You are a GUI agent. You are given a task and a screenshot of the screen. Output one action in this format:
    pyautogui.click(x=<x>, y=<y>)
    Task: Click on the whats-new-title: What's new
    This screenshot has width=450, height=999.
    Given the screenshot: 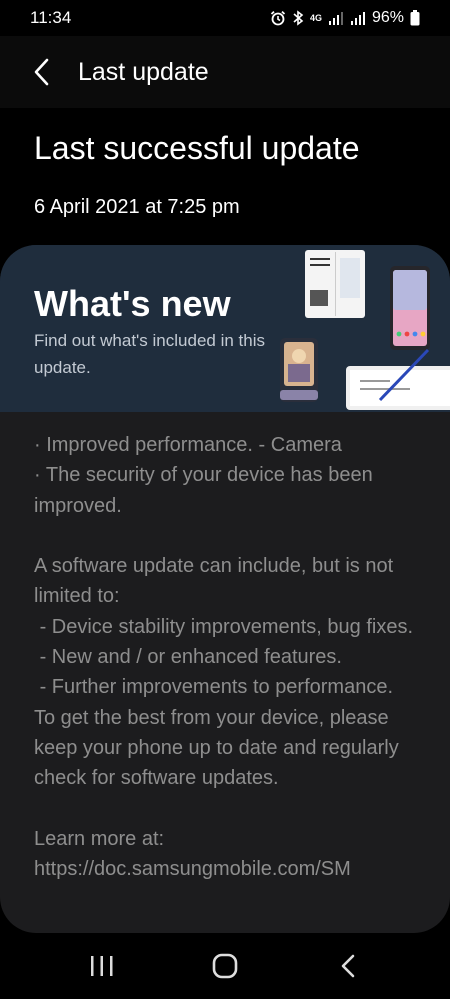 What is the action you would take?
    pyautogui.click(x=132, y=303)
    